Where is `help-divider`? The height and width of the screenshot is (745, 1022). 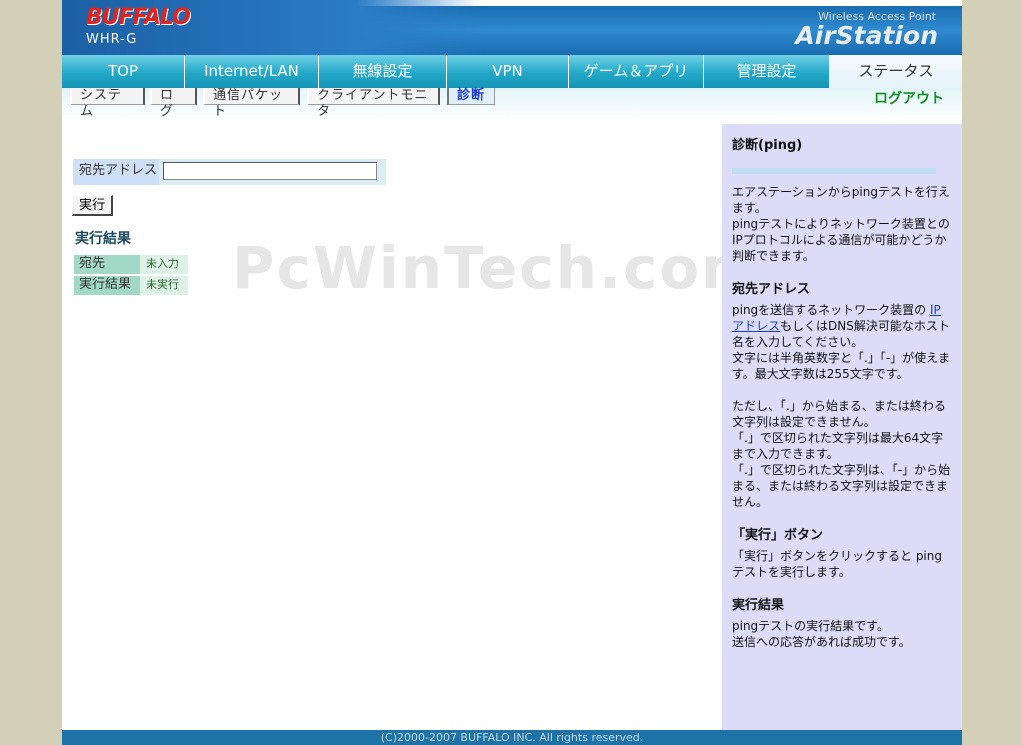
help-divider is located at coordinates (834, 171).